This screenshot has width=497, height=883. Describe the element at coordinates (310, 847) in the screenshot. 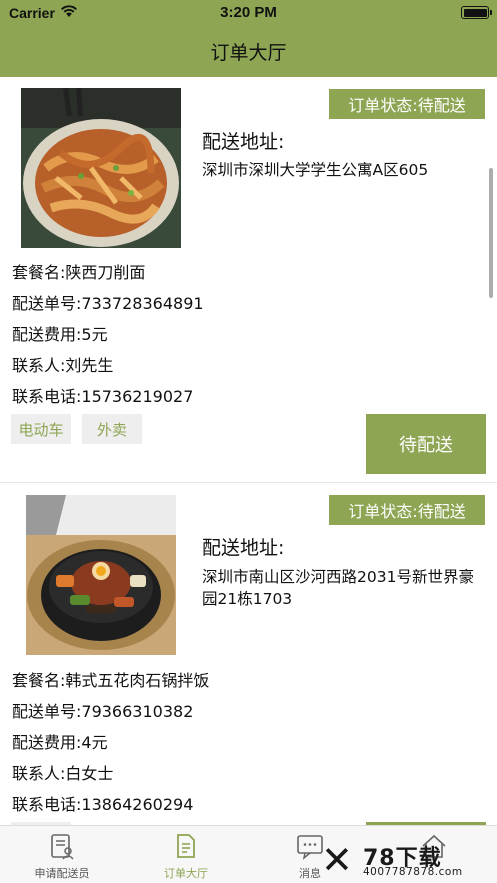

I see `message-icon` at that location.